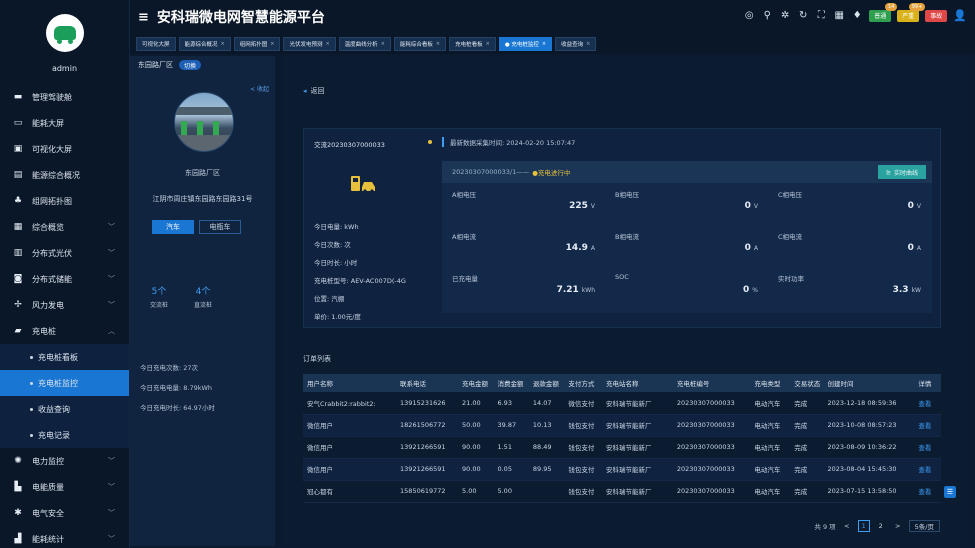 The width and height of the screenshot is (975, 548). Describe the element at coordinates (849, 203) in the screenshot. I see `metric-cell: C相电压 0 V` at that location.